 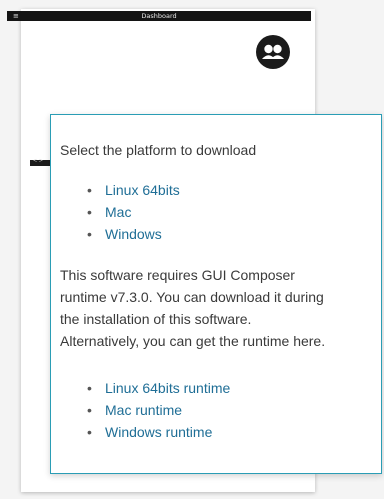 I want to click on list-item: • Mac, so click(x=133, y=212).